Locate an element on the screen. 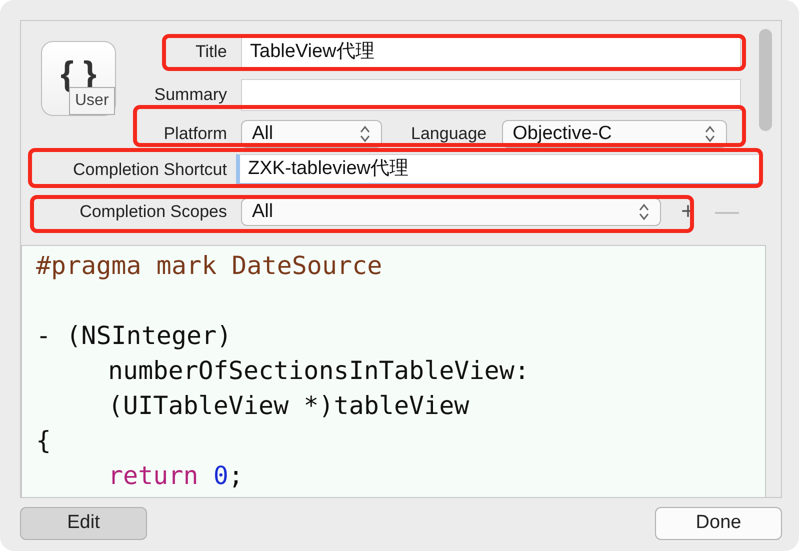 This screenshot has width=799, height=551. code-line: #pragma mark DateSource is located at coordinates (210, 266).